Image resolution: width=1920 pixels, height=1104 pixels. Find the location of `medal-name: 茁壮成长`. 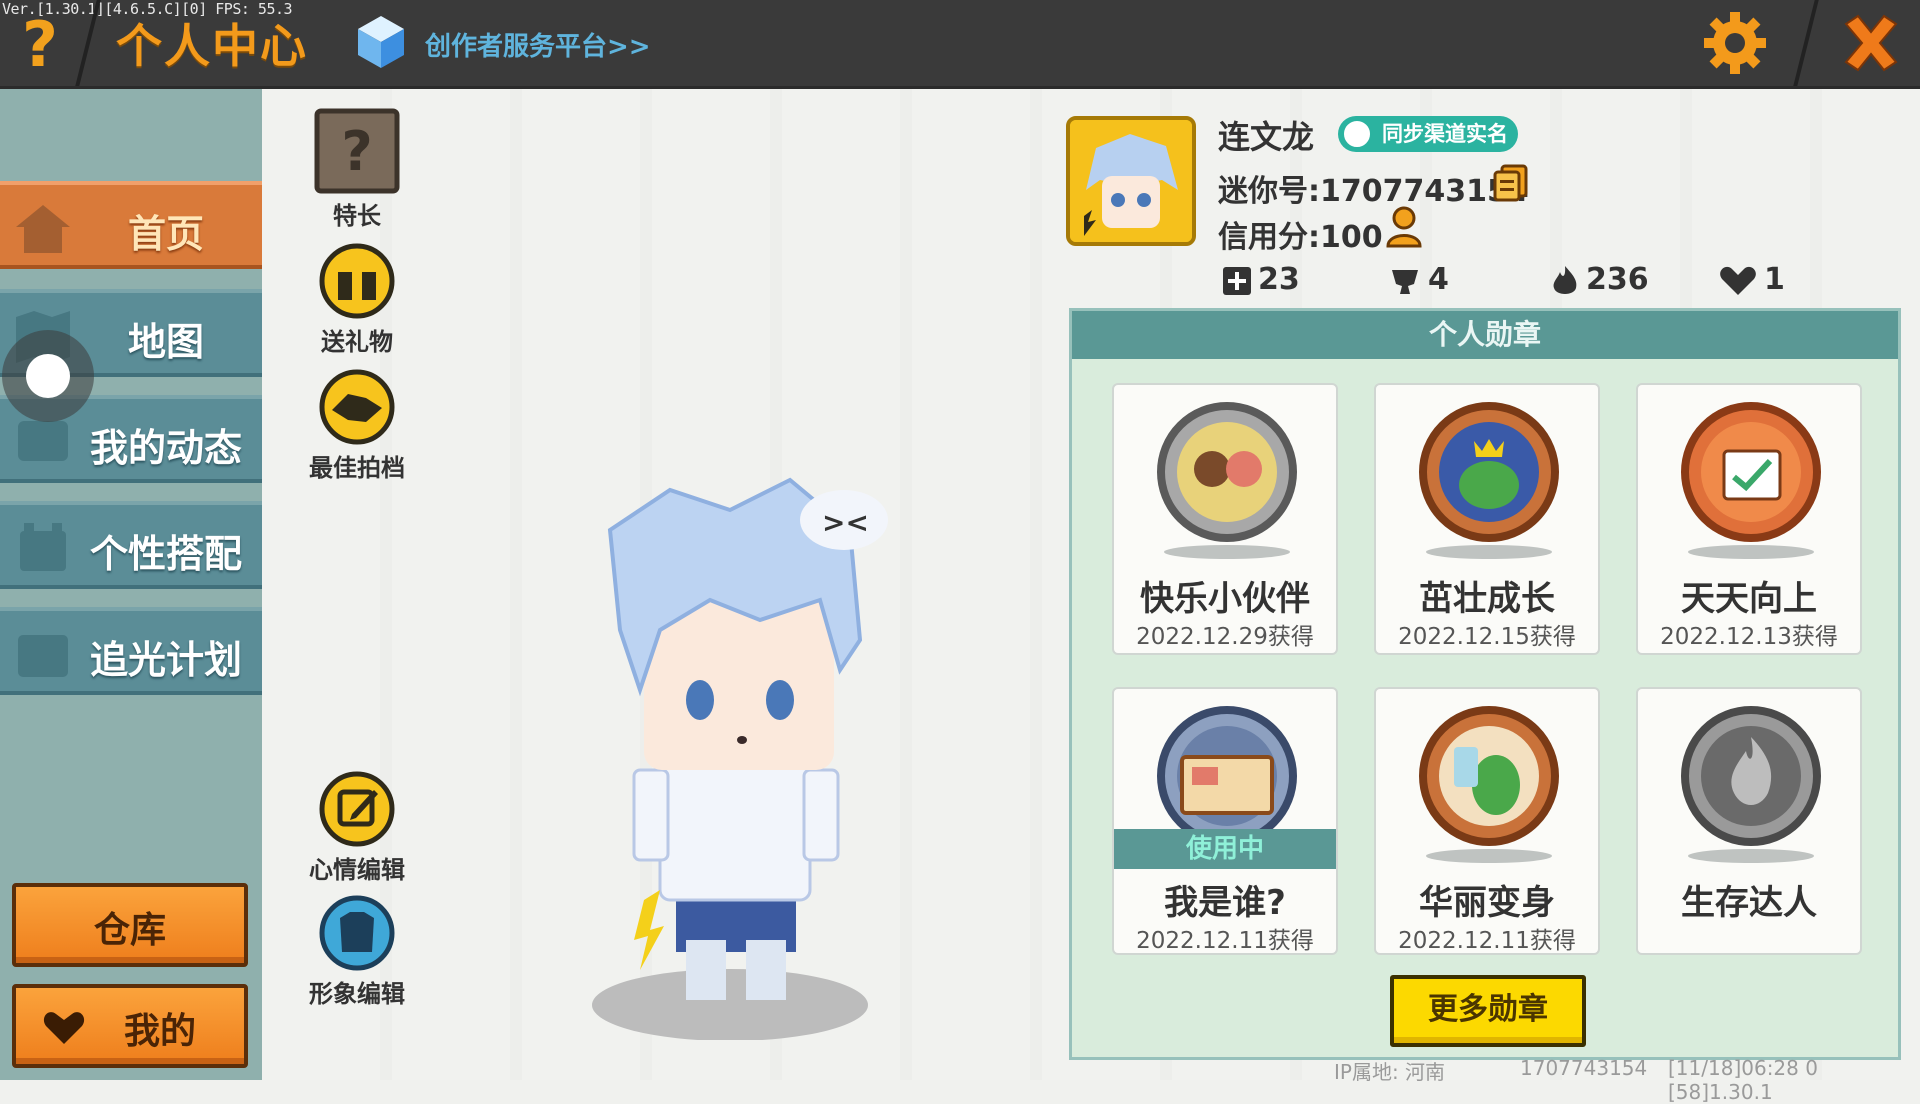

medal-name: 茁壮成长 is located at coordinates (1487, 599).